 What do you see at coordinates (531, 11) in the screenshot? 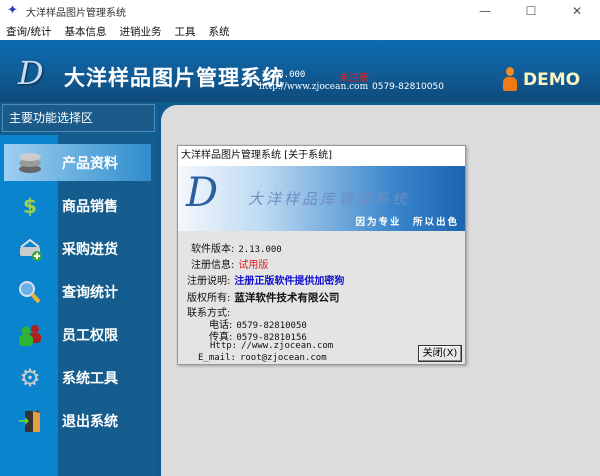
I see `maximize-button: ☐` at bounding box center [531, 11].